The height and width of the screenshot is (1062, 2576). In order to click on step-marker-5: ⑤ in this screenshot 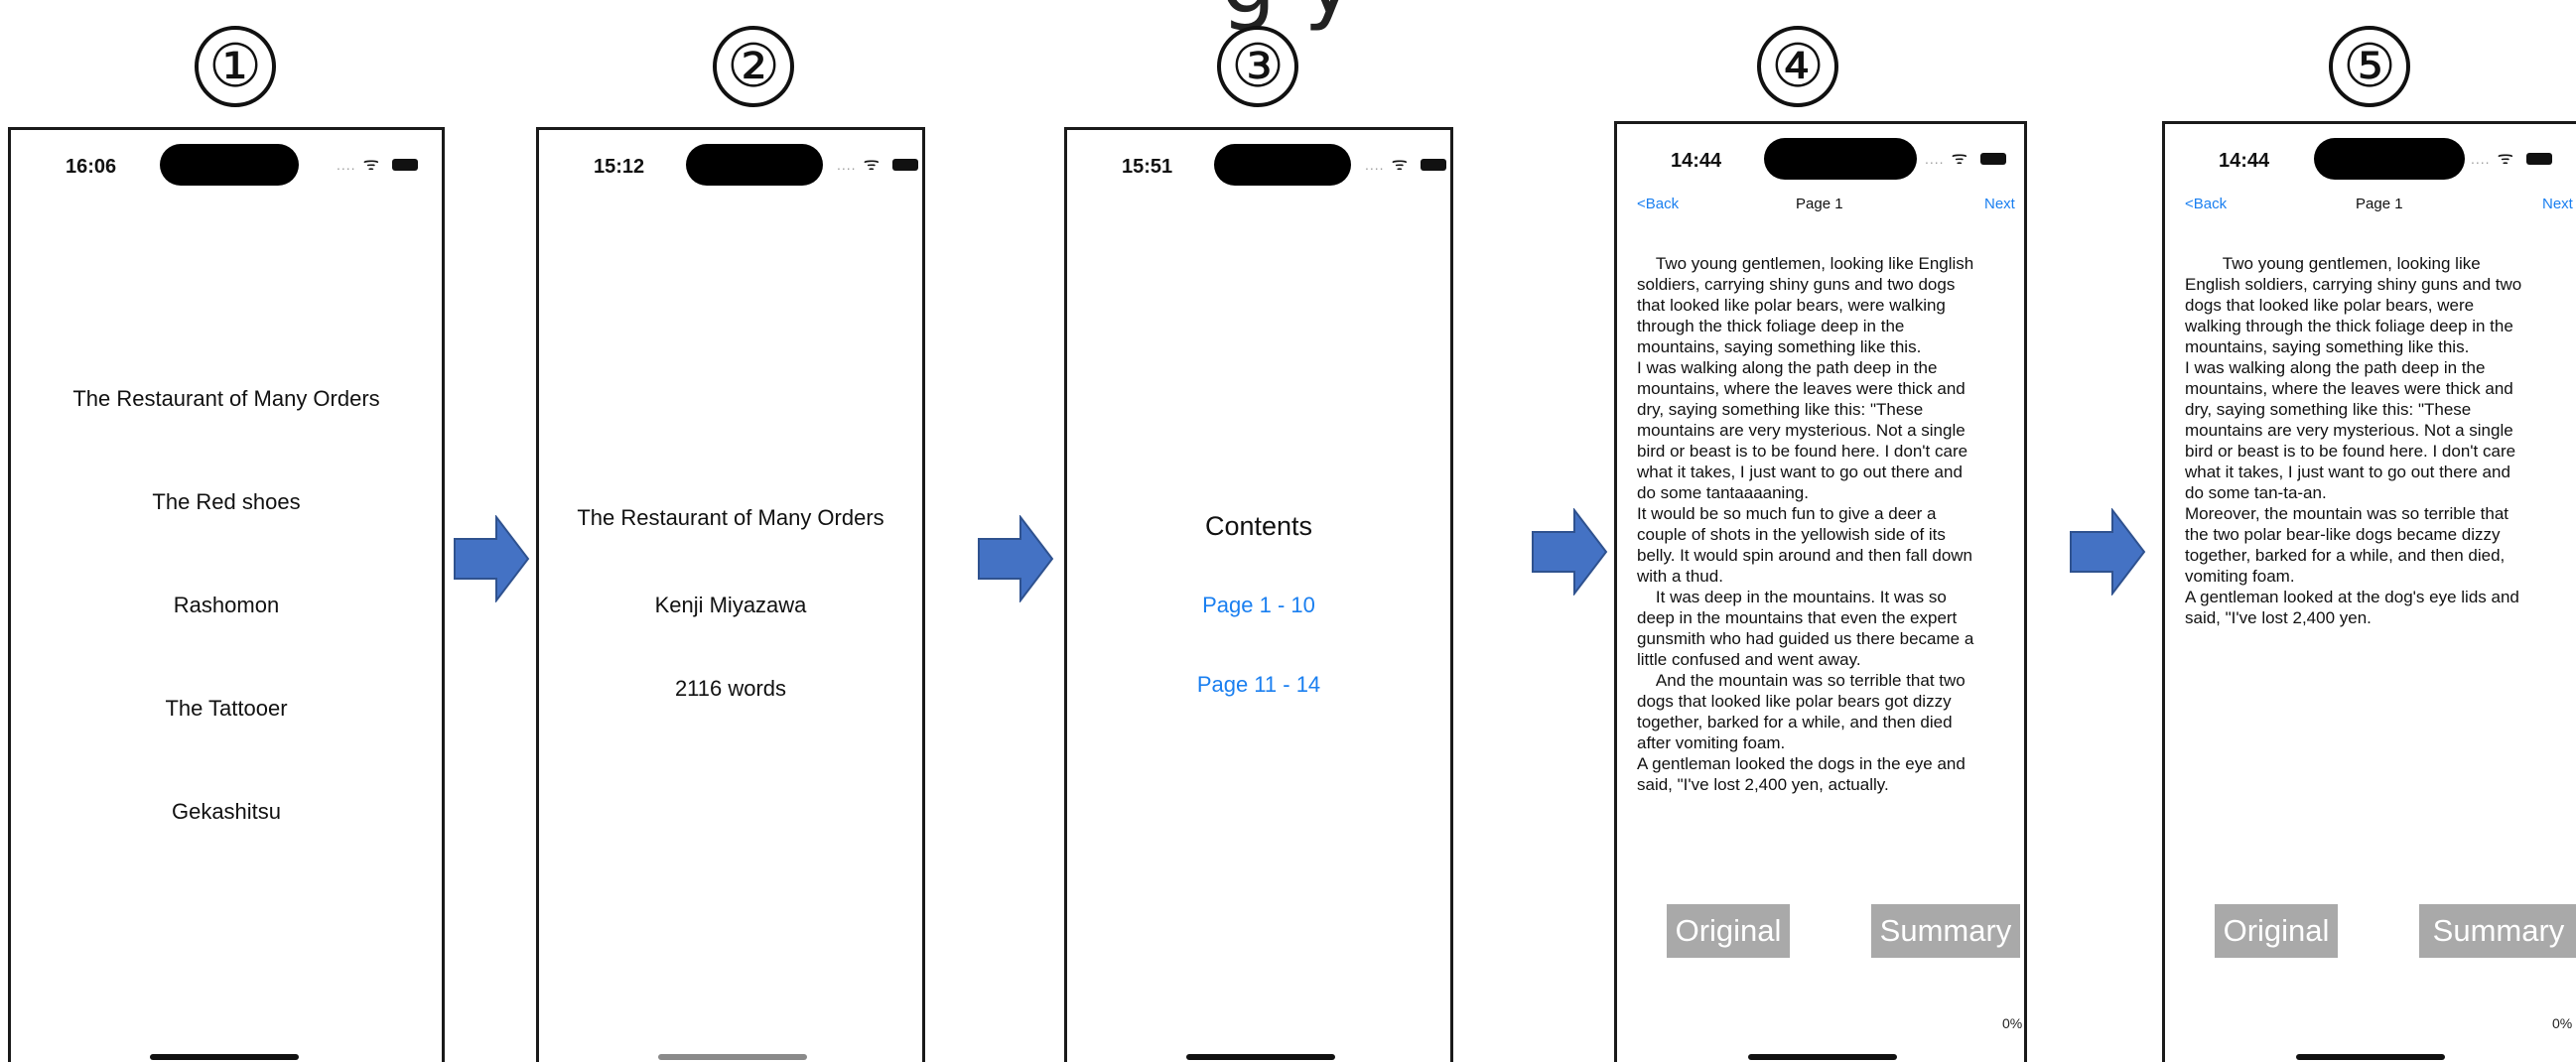, I will do `click(2369, 66)`.